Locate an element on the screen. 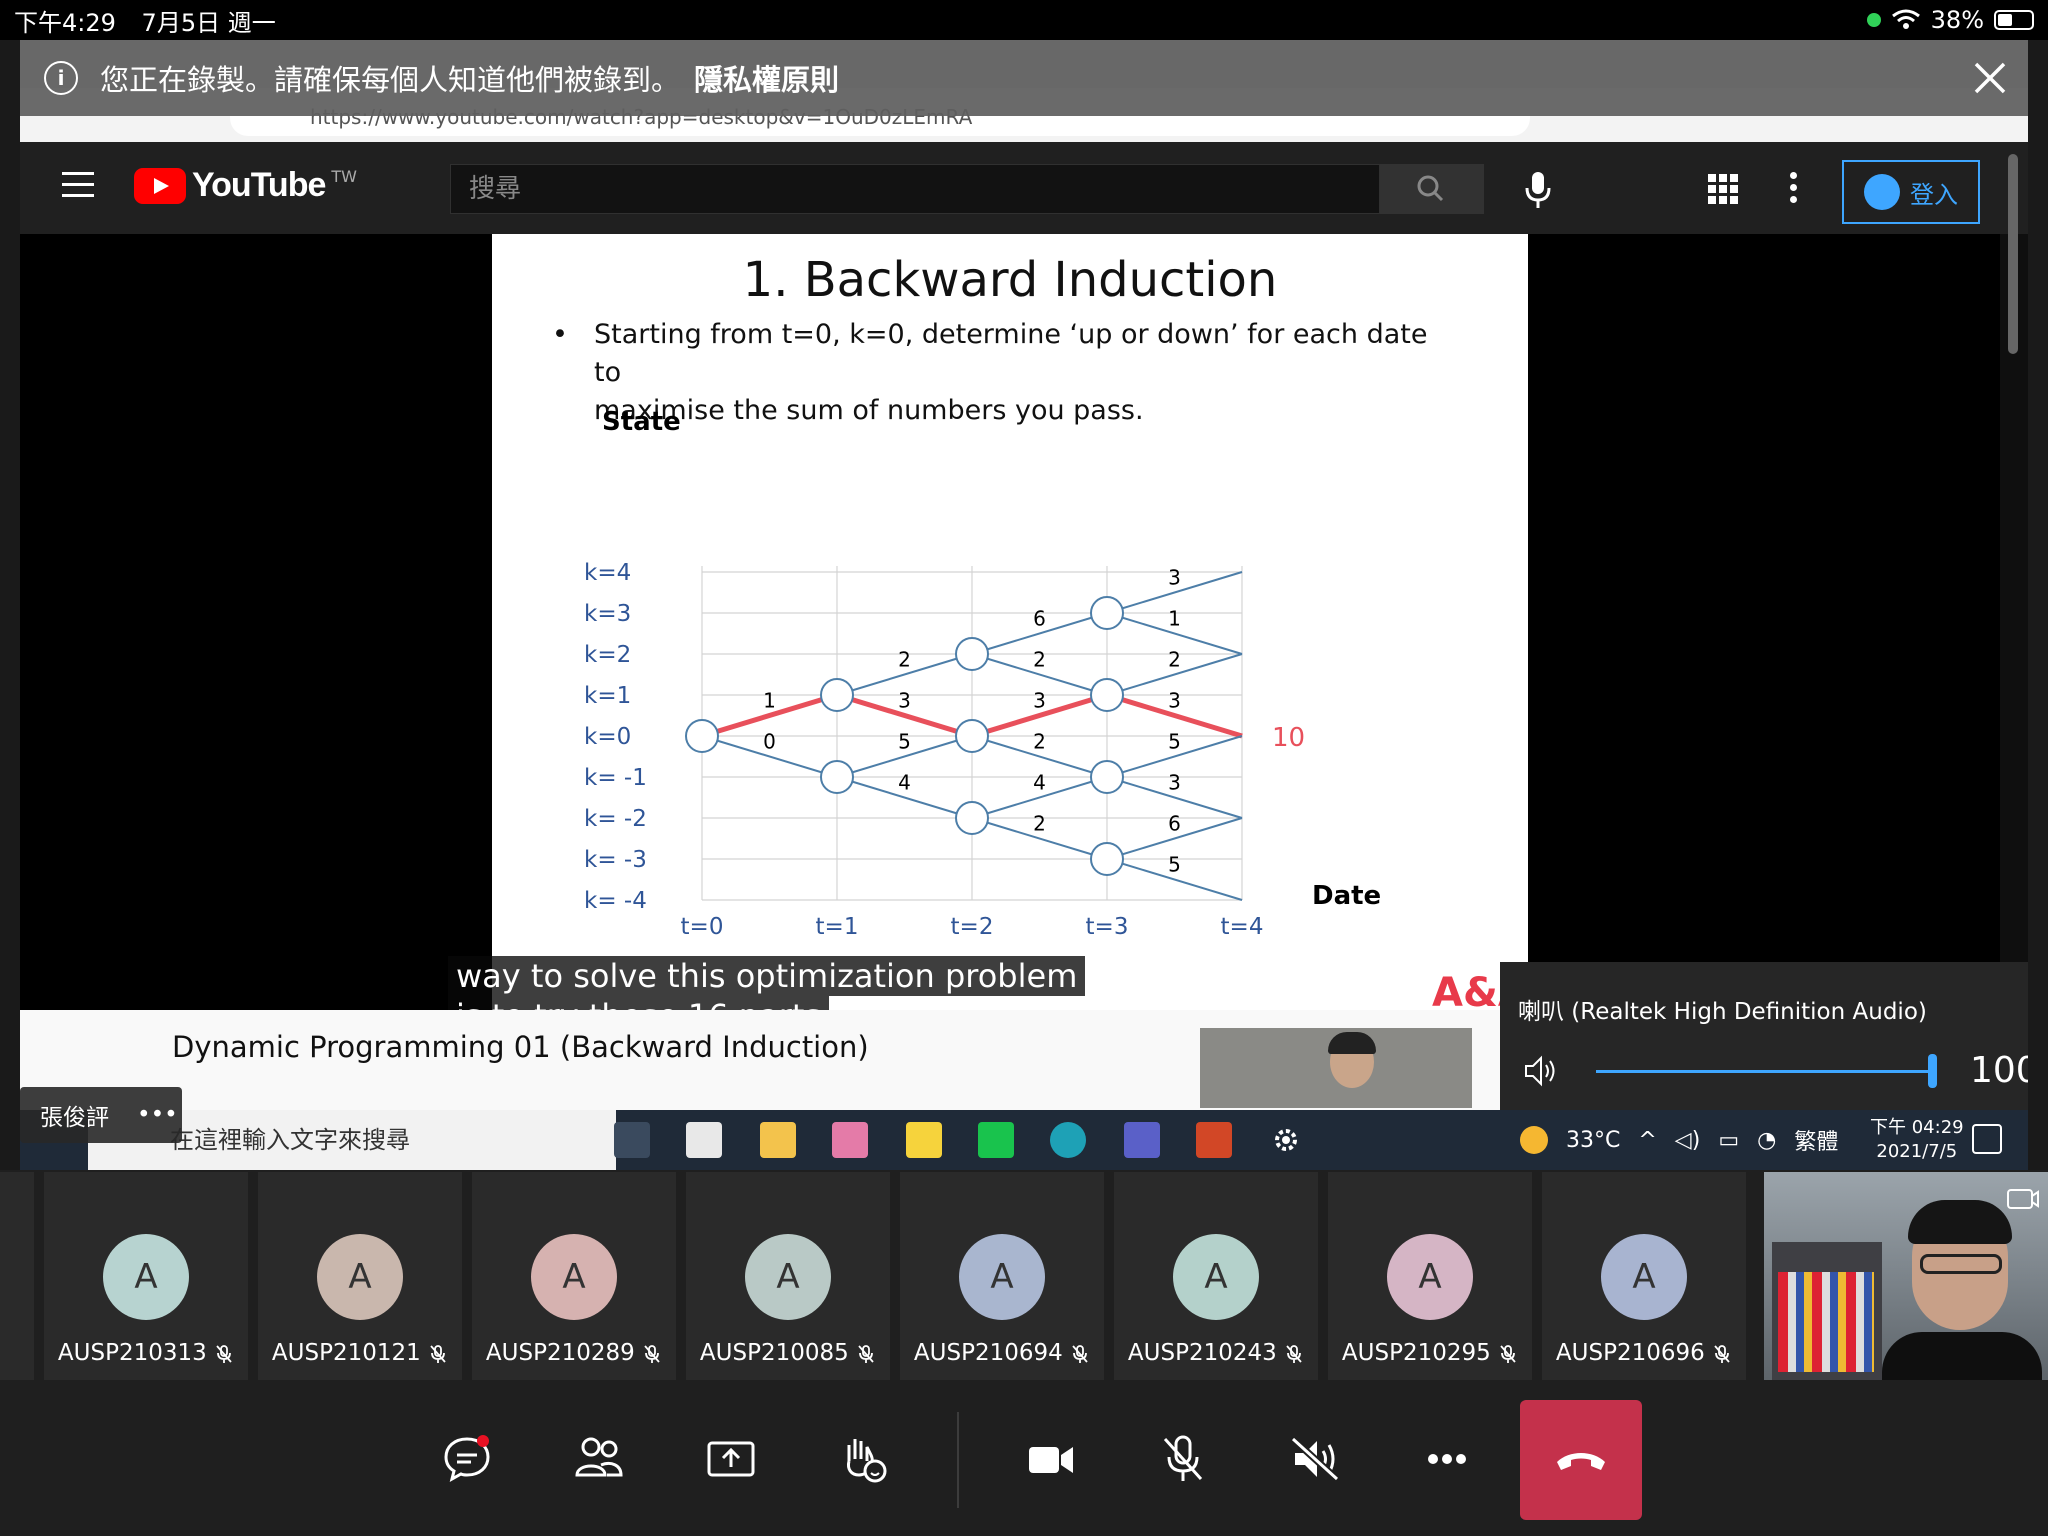 This screenshot has width=2048, height=1536. mute-button is located at coordinates (1183, 1459).